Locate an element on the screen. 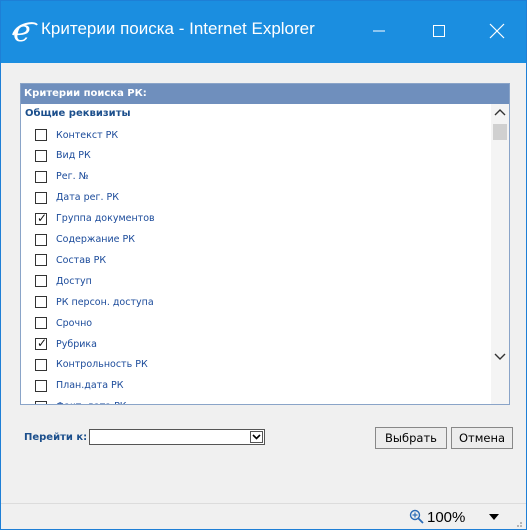 This screenshot has height=530, width=527. chevron-up-icon is located at coordinates (500, 112).